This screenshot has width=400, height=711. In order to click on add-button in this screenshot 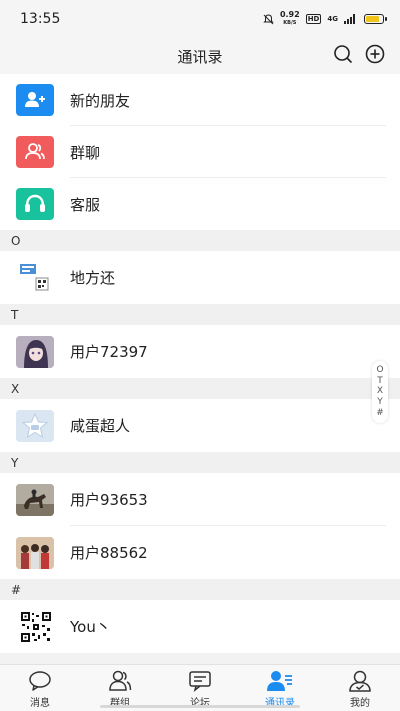, I will do `click(375, 54)`.